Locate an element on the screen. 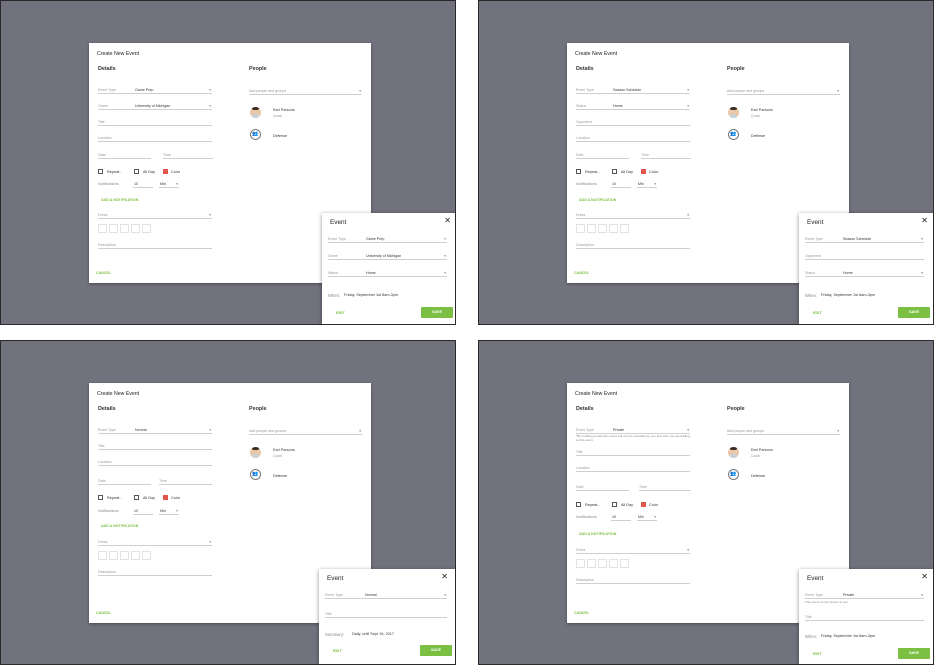 This screenshot has width=934, height=665. status-select: Status Home ▾ is located at coordinates (633, 105).